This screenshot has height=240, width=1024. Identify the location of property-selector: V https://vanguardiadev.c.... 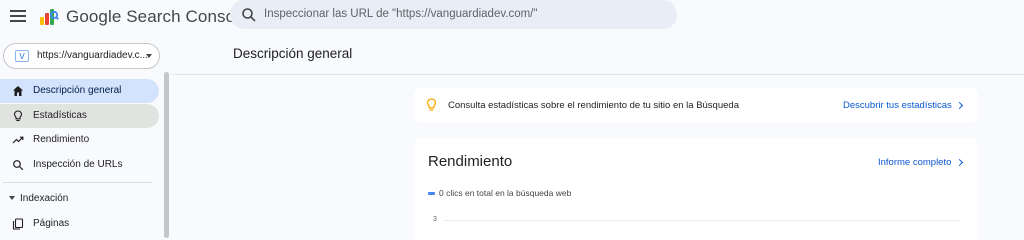
(81, 56).